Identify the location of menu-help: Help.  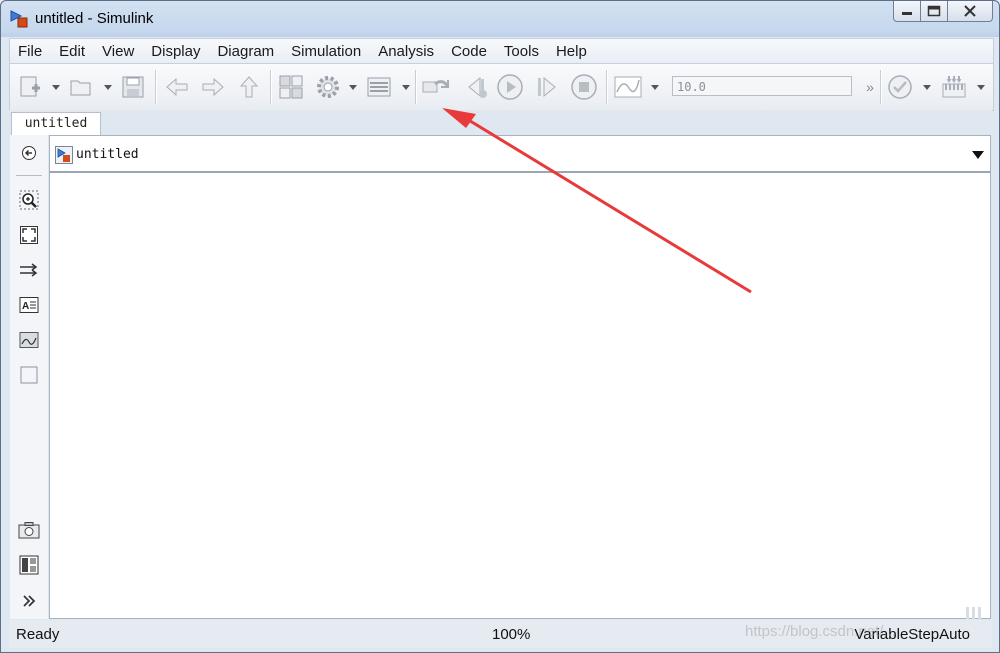
(571, 51).